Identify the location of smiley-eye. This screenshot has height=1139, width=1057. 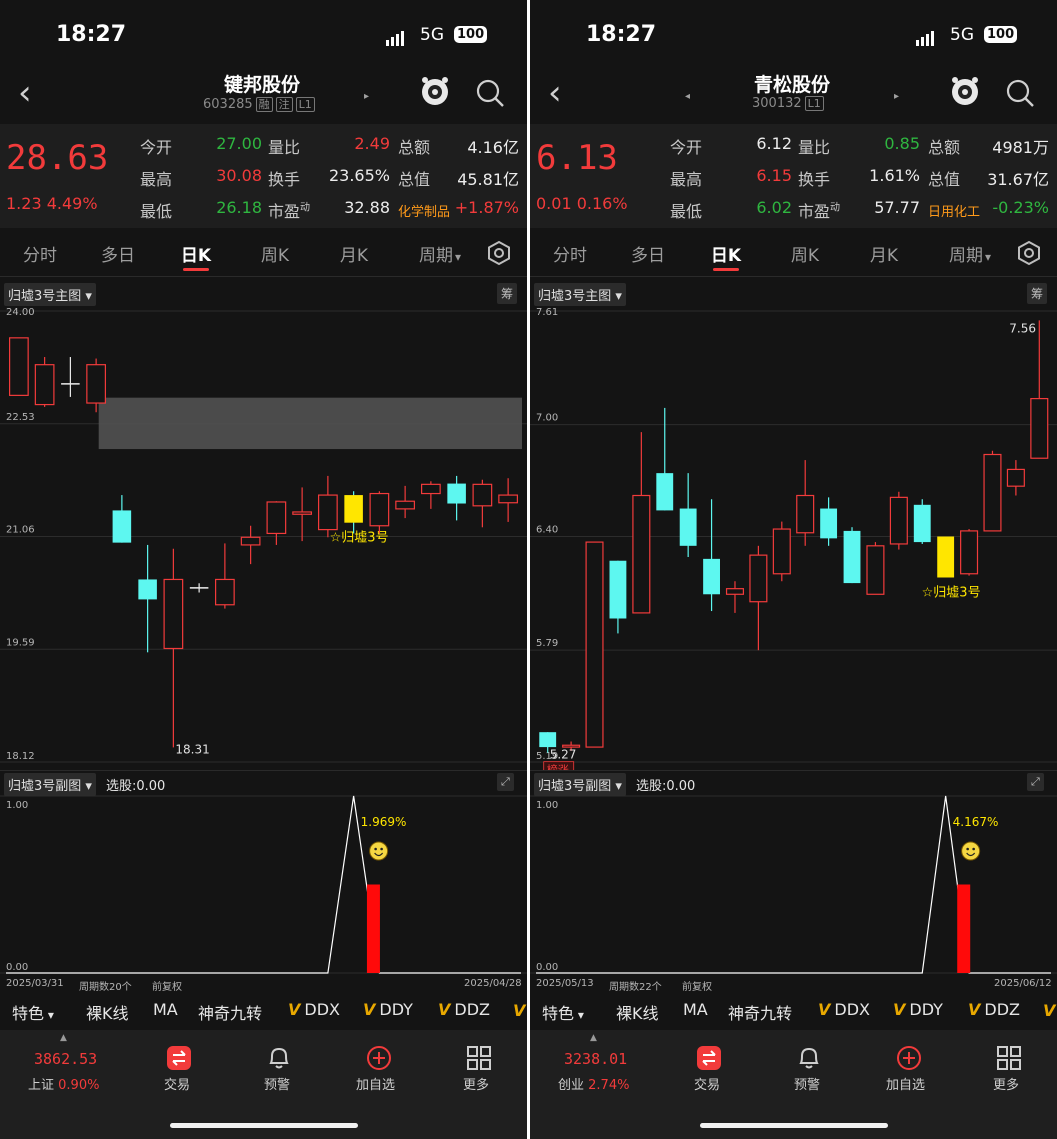
(967, 849).